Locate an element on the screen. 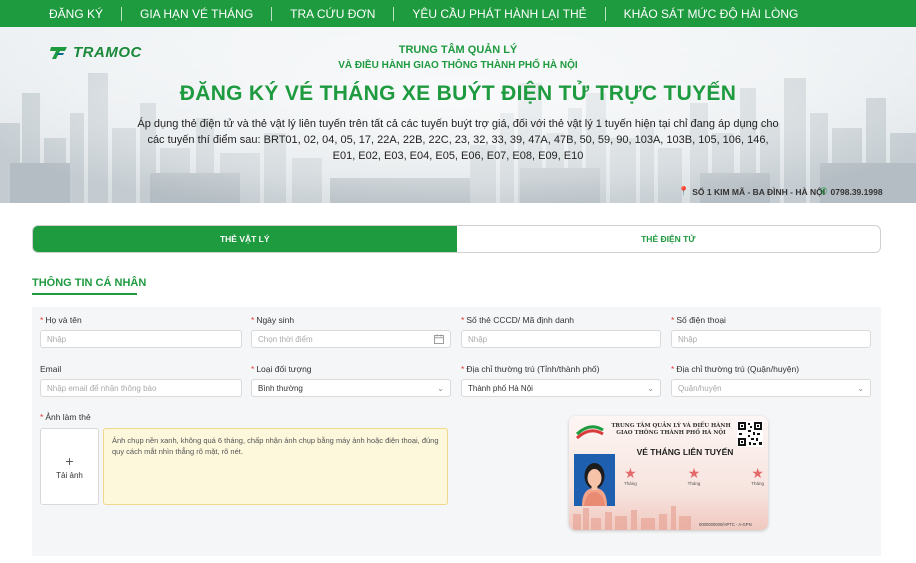 This screenshot has height=563, width=916. card-title: VÉ THÁNG LIÊN TUYẾN is located at coordinates (685, 452).